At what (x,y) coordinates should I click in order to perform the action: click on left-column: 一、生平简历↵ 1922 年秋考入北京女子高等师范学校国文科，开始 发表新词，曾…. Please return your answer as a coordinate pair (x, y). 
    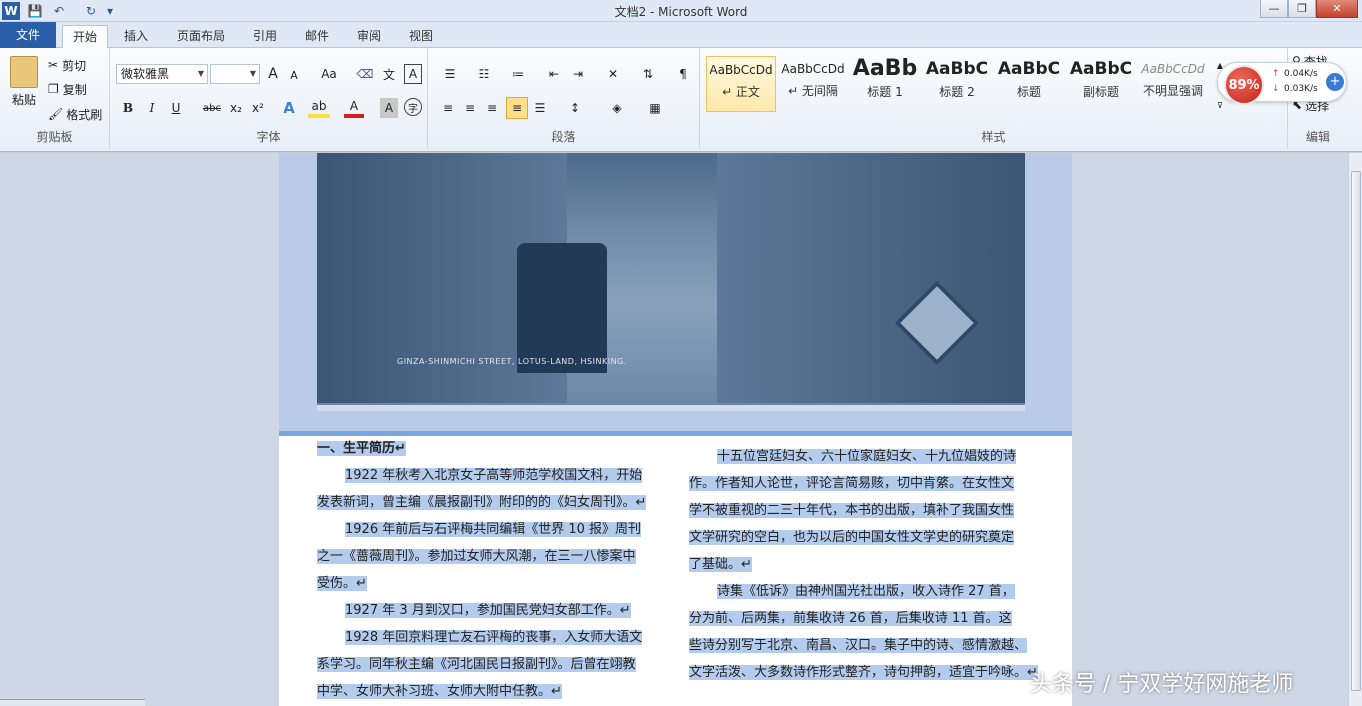
    Looking at the image, I should click on (489, 570).